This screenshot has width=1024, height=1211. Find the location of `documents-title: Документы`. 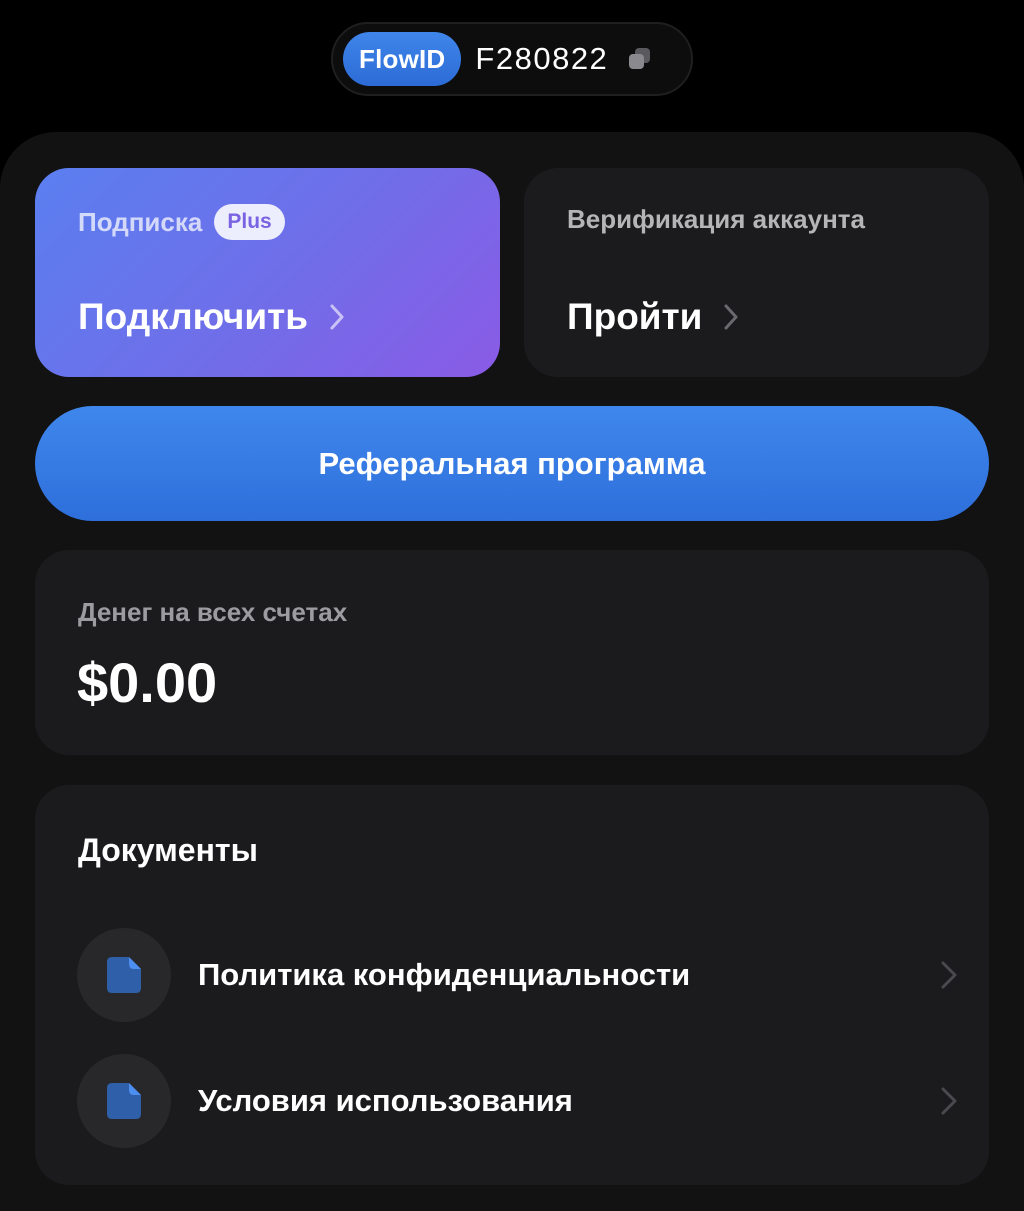

documents-title: Документы is located at coordinates (168, 850).